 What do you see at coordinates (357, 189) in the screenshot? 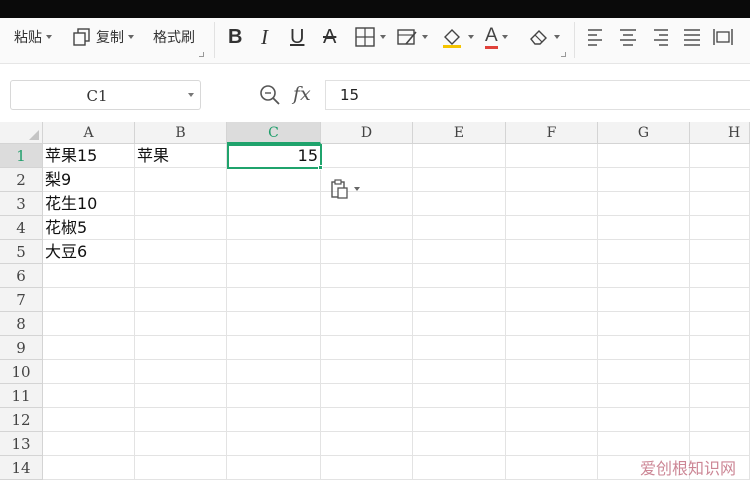
I see `paste-options-dropdown-icon` at bounding box center [357, 189].